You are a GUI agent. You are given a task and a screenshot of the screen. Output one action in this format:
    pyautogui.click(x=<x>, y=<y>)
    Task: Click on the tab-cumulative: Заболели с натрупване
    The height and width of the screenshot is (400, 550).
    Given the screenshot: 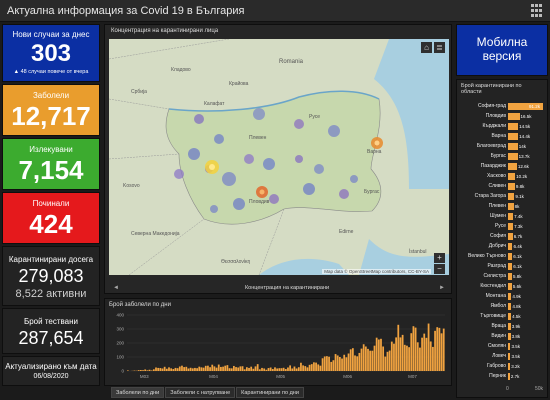 What is the action you would take?
    pyautogui.click(x=200, y=392)
    